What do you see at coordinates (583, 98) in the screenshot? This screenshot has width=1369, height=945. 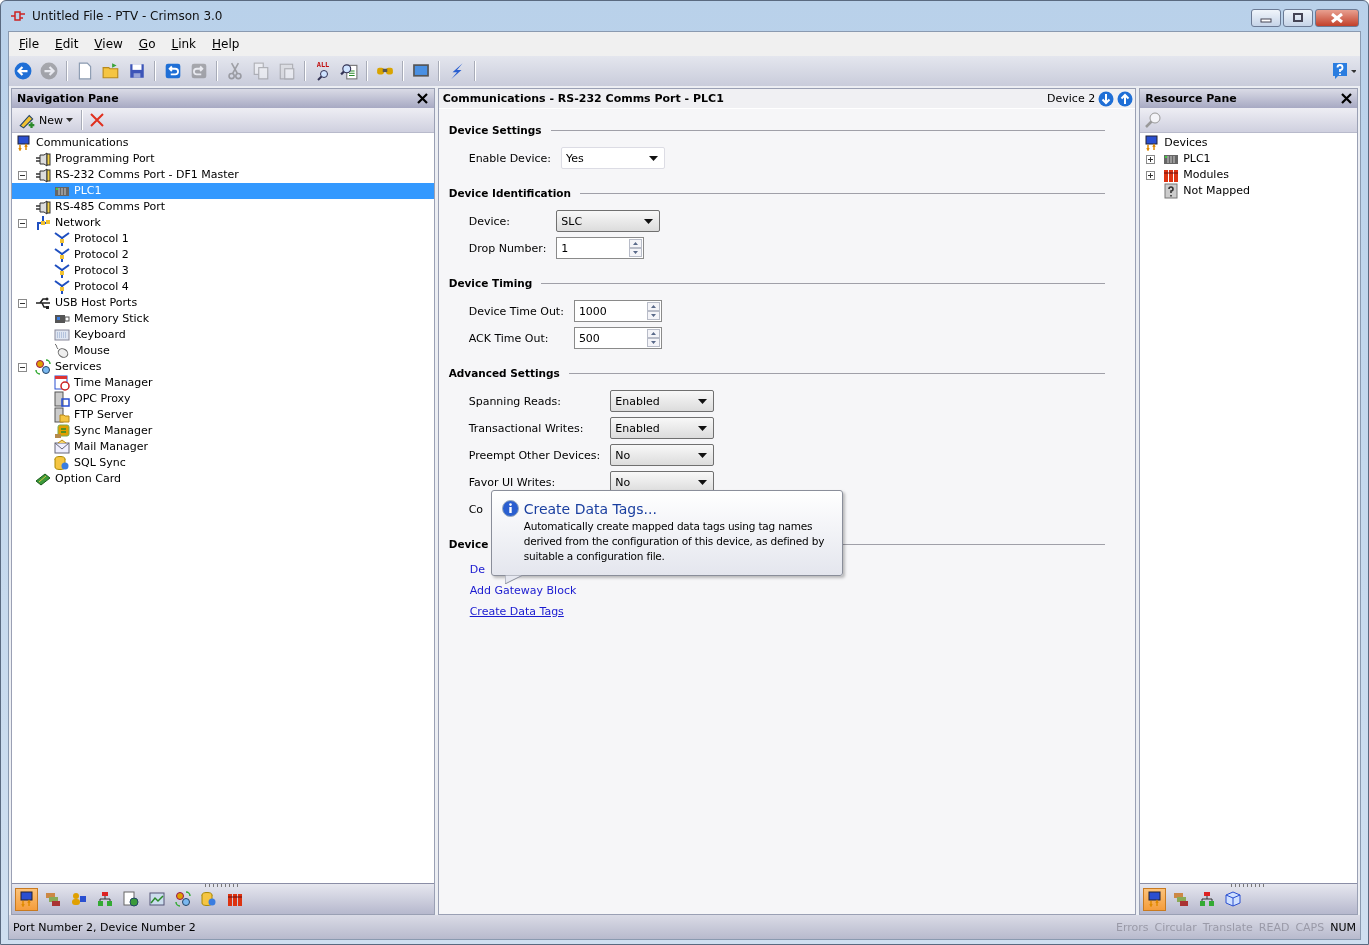 I see `editor-title: Communications - RS-232 Comms Port - PLC1` at bounding box center [583, 98].